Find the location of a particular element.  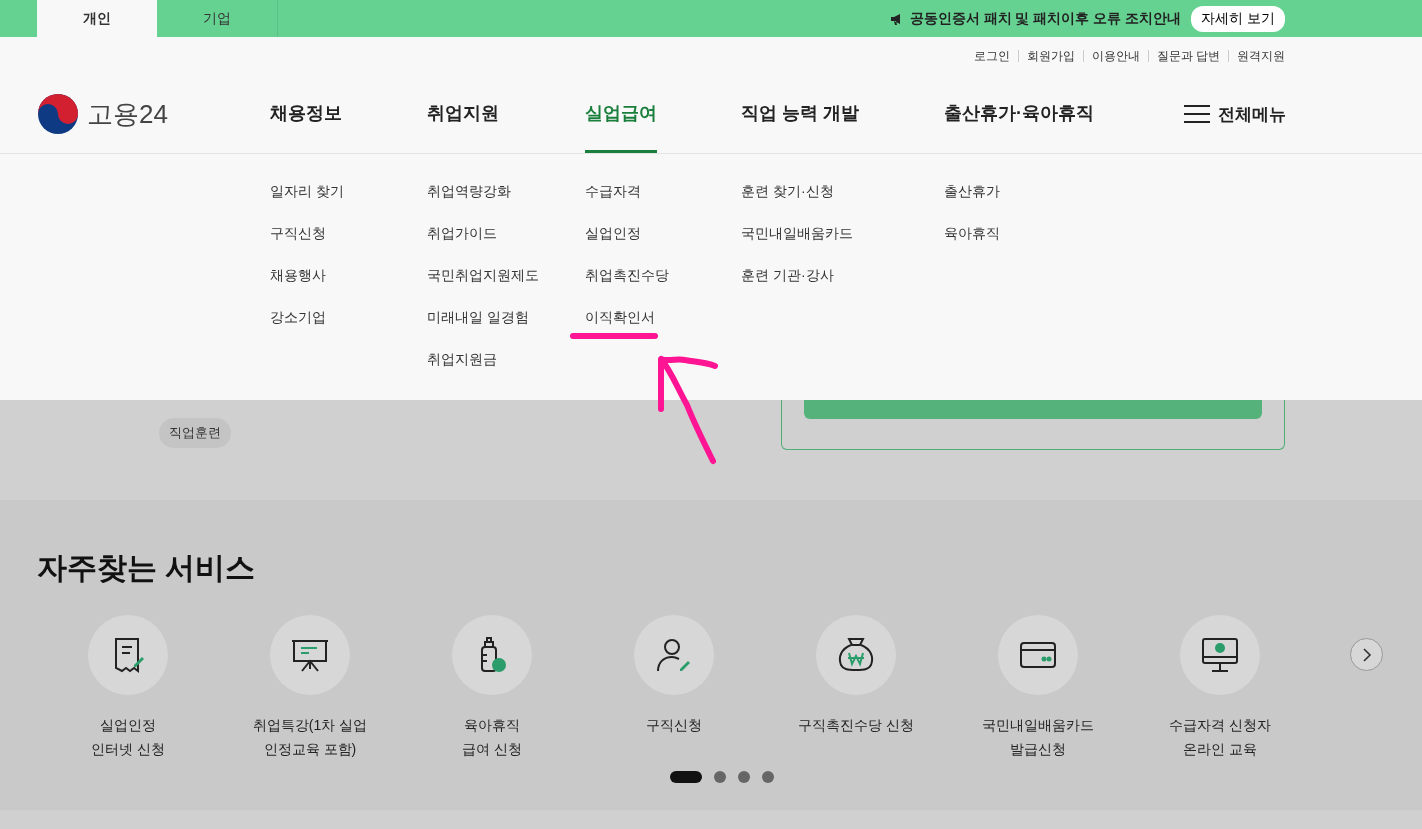

taegeuk-logo-icon is located at coordinates (58, 114).